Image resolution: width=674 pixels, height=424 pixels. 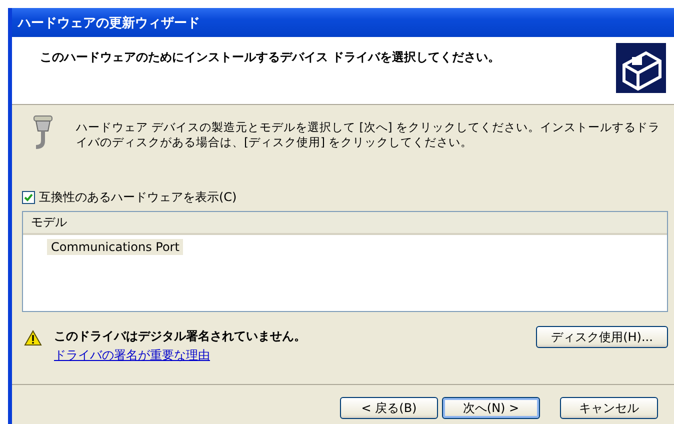 I want to click on column-header: モデル, so click(x=345, y=223).